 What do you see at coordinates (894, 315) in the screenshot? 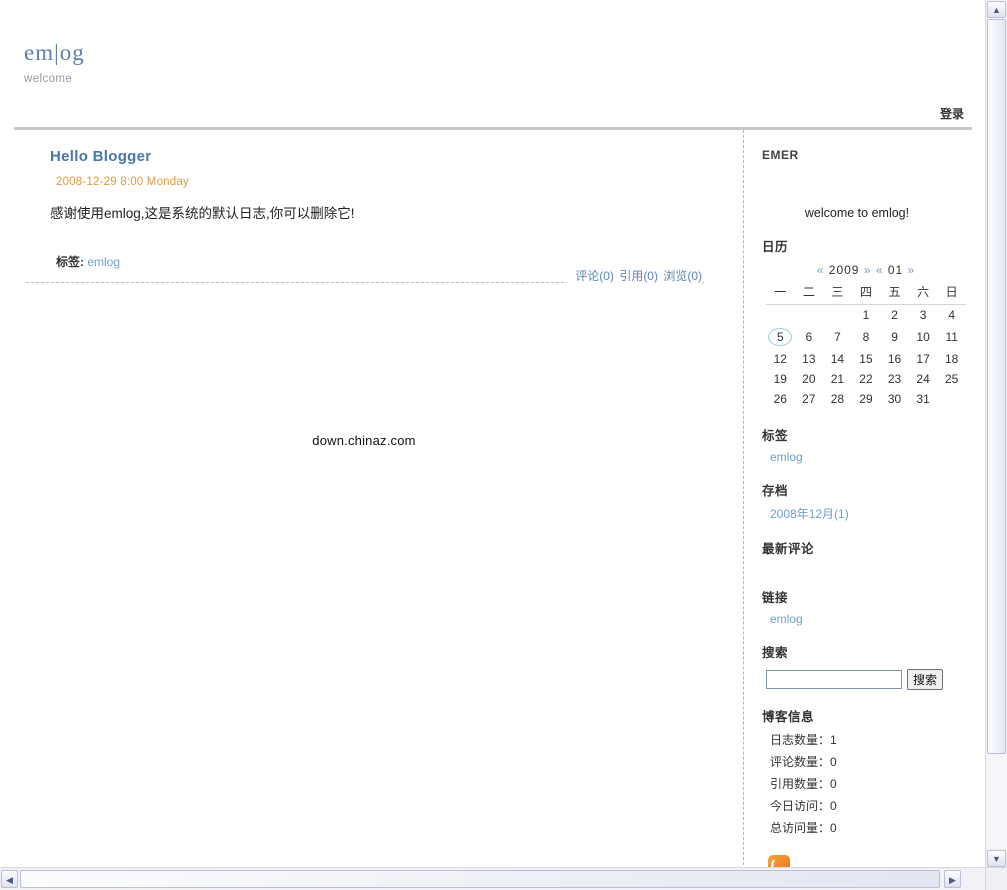
I see `calendar-day: 2` at bounding box center [894, 315].